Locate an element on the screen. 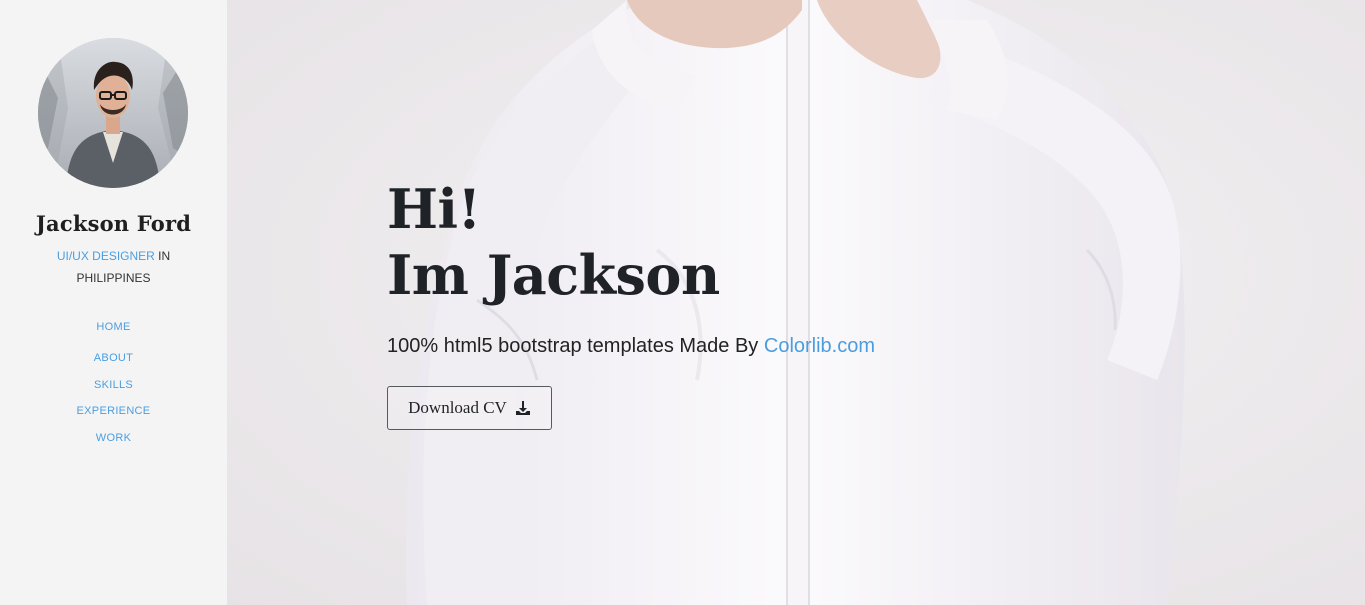  download-cv-button: Download CV is located at coordinates (469, 408).